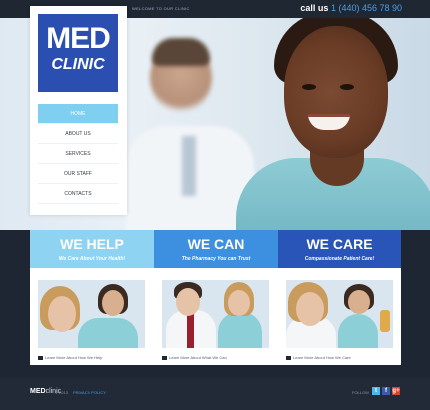 The height and width of the screenshot is (410, 430). What do you see at coordinates (216, 259) in the screenshot?
I see `feature-subtitle: The Pharmacy You can Trust` at bounding box center [216, 259].